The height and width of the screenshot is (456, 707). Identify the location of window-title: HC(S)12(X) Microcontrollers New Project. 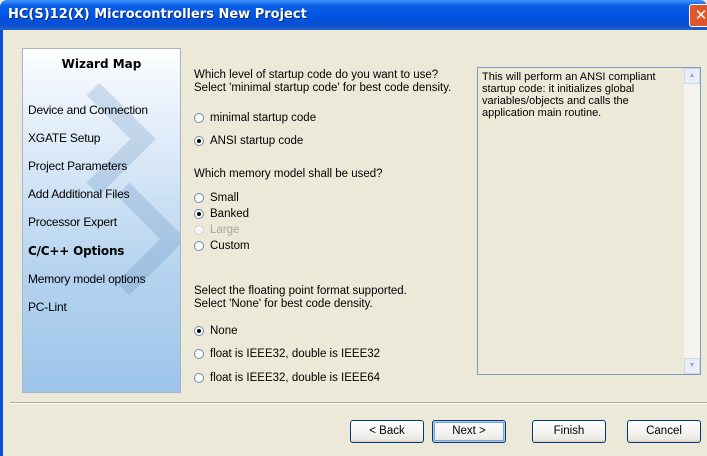
(157, 14).